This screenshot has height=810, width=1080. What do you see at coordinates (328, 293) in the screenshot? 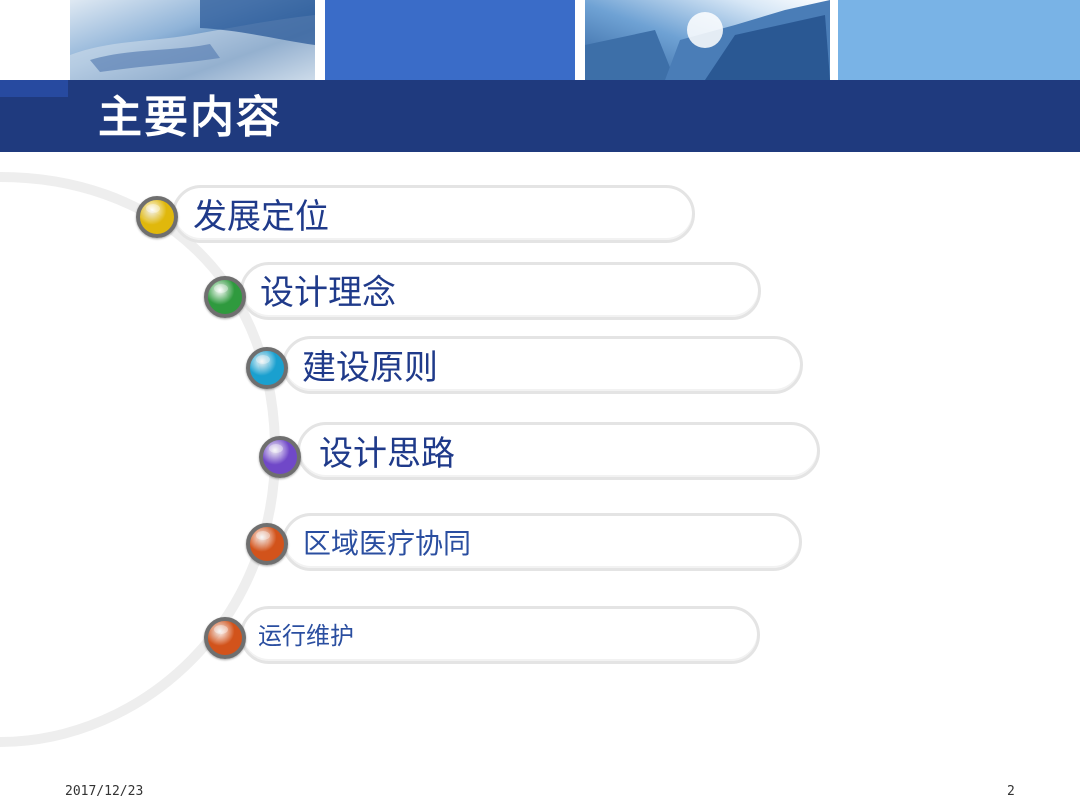
I see `menu-item-label: 设计理念` at bounding box center [328, 293].